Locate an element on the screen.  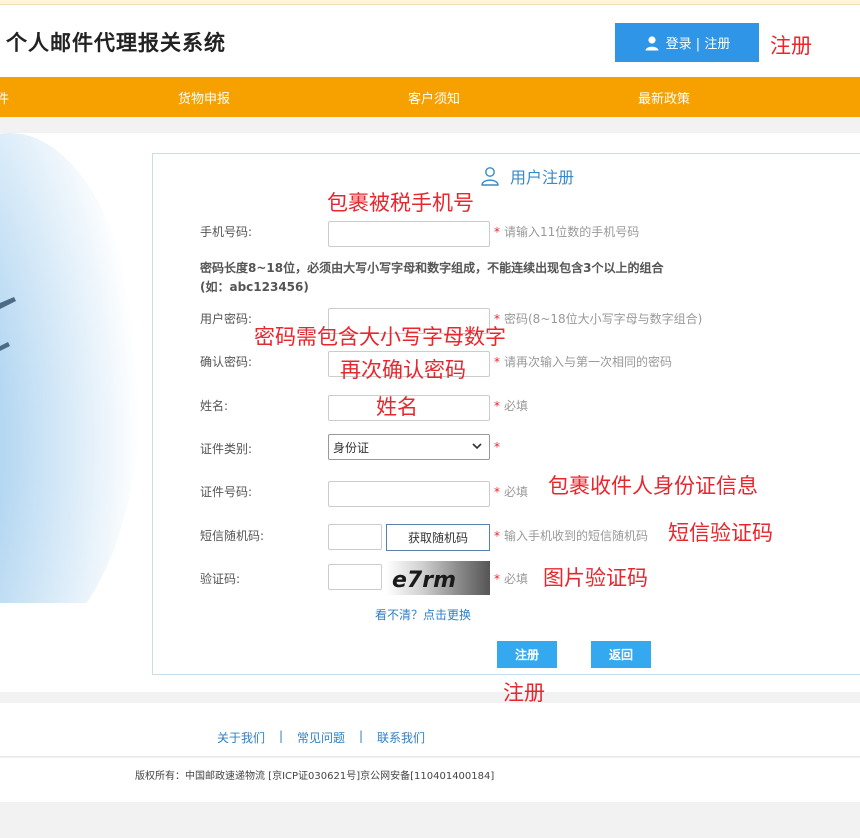
user-outline-icon is located at coordinates (490, 176).